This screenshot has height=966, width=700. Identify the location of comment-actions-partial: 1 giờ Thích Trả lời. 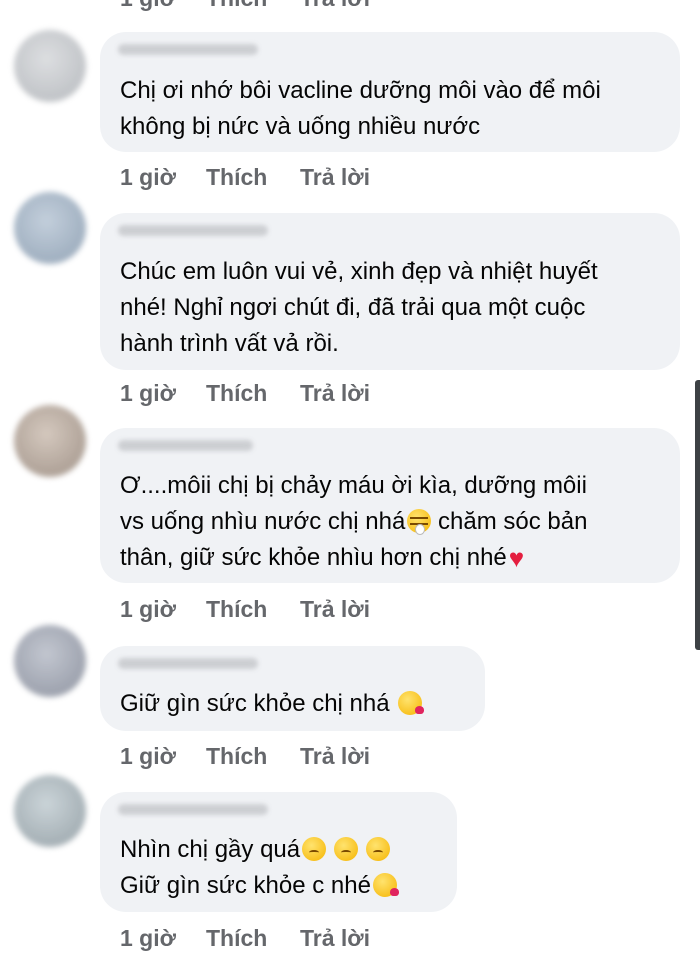
(350, 6).